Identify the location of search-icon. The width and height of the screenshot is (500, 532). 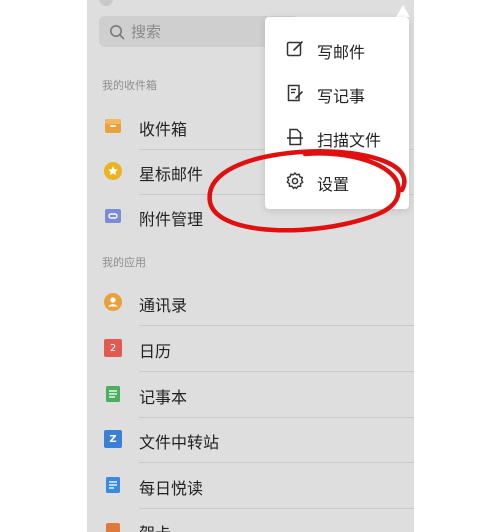
(117, 32).